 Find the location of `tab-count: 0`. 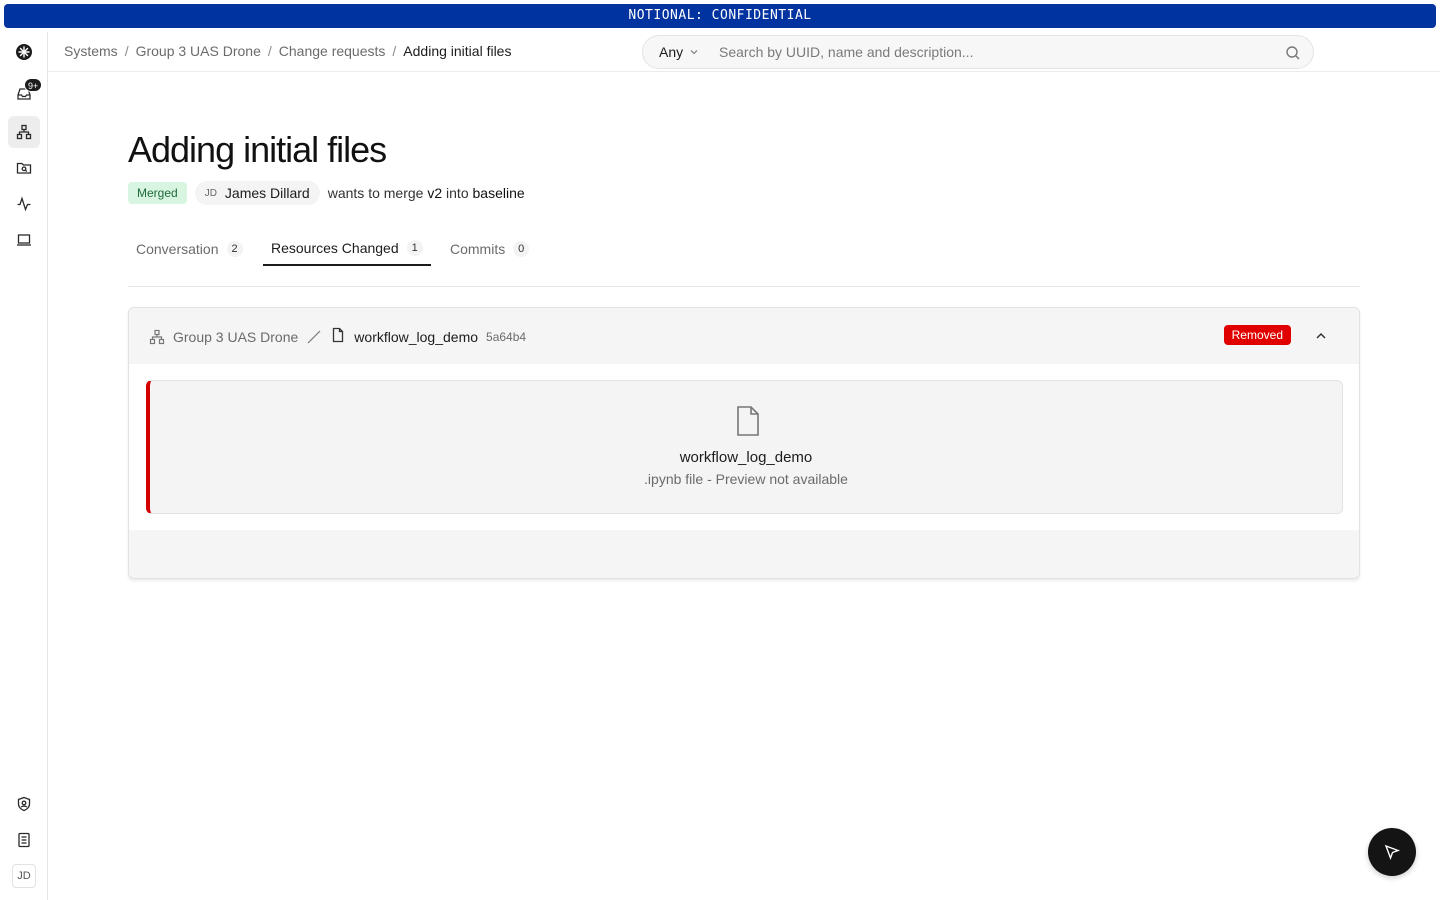

tab-count: 0 is located at coordinates (521, 249).